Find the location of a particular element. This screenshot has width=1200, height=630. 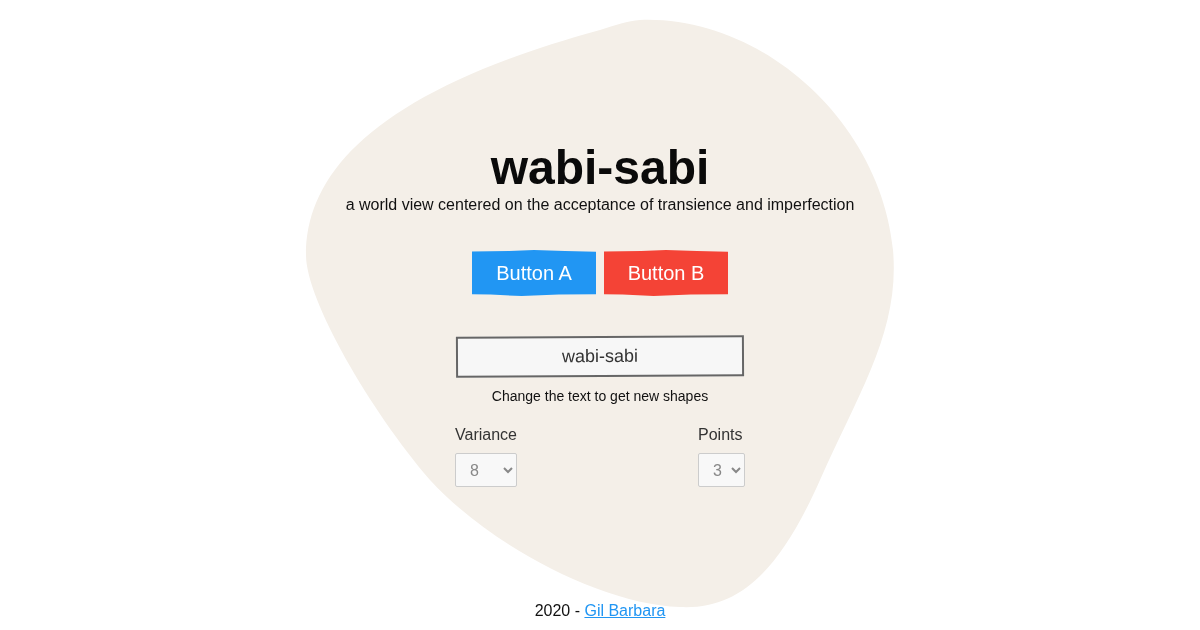

page-title: wabi-sabi is located at coordinates (600, 168).